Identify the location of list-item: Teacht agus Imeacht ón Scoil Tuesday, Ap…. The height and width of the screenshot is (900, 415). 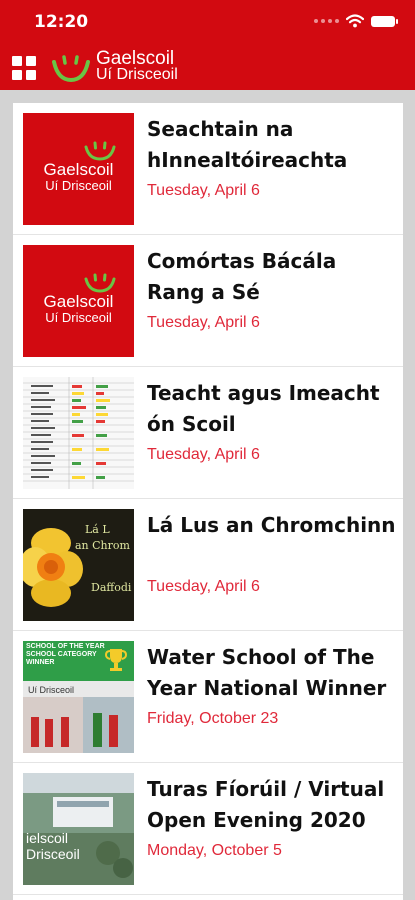
(208, 433).